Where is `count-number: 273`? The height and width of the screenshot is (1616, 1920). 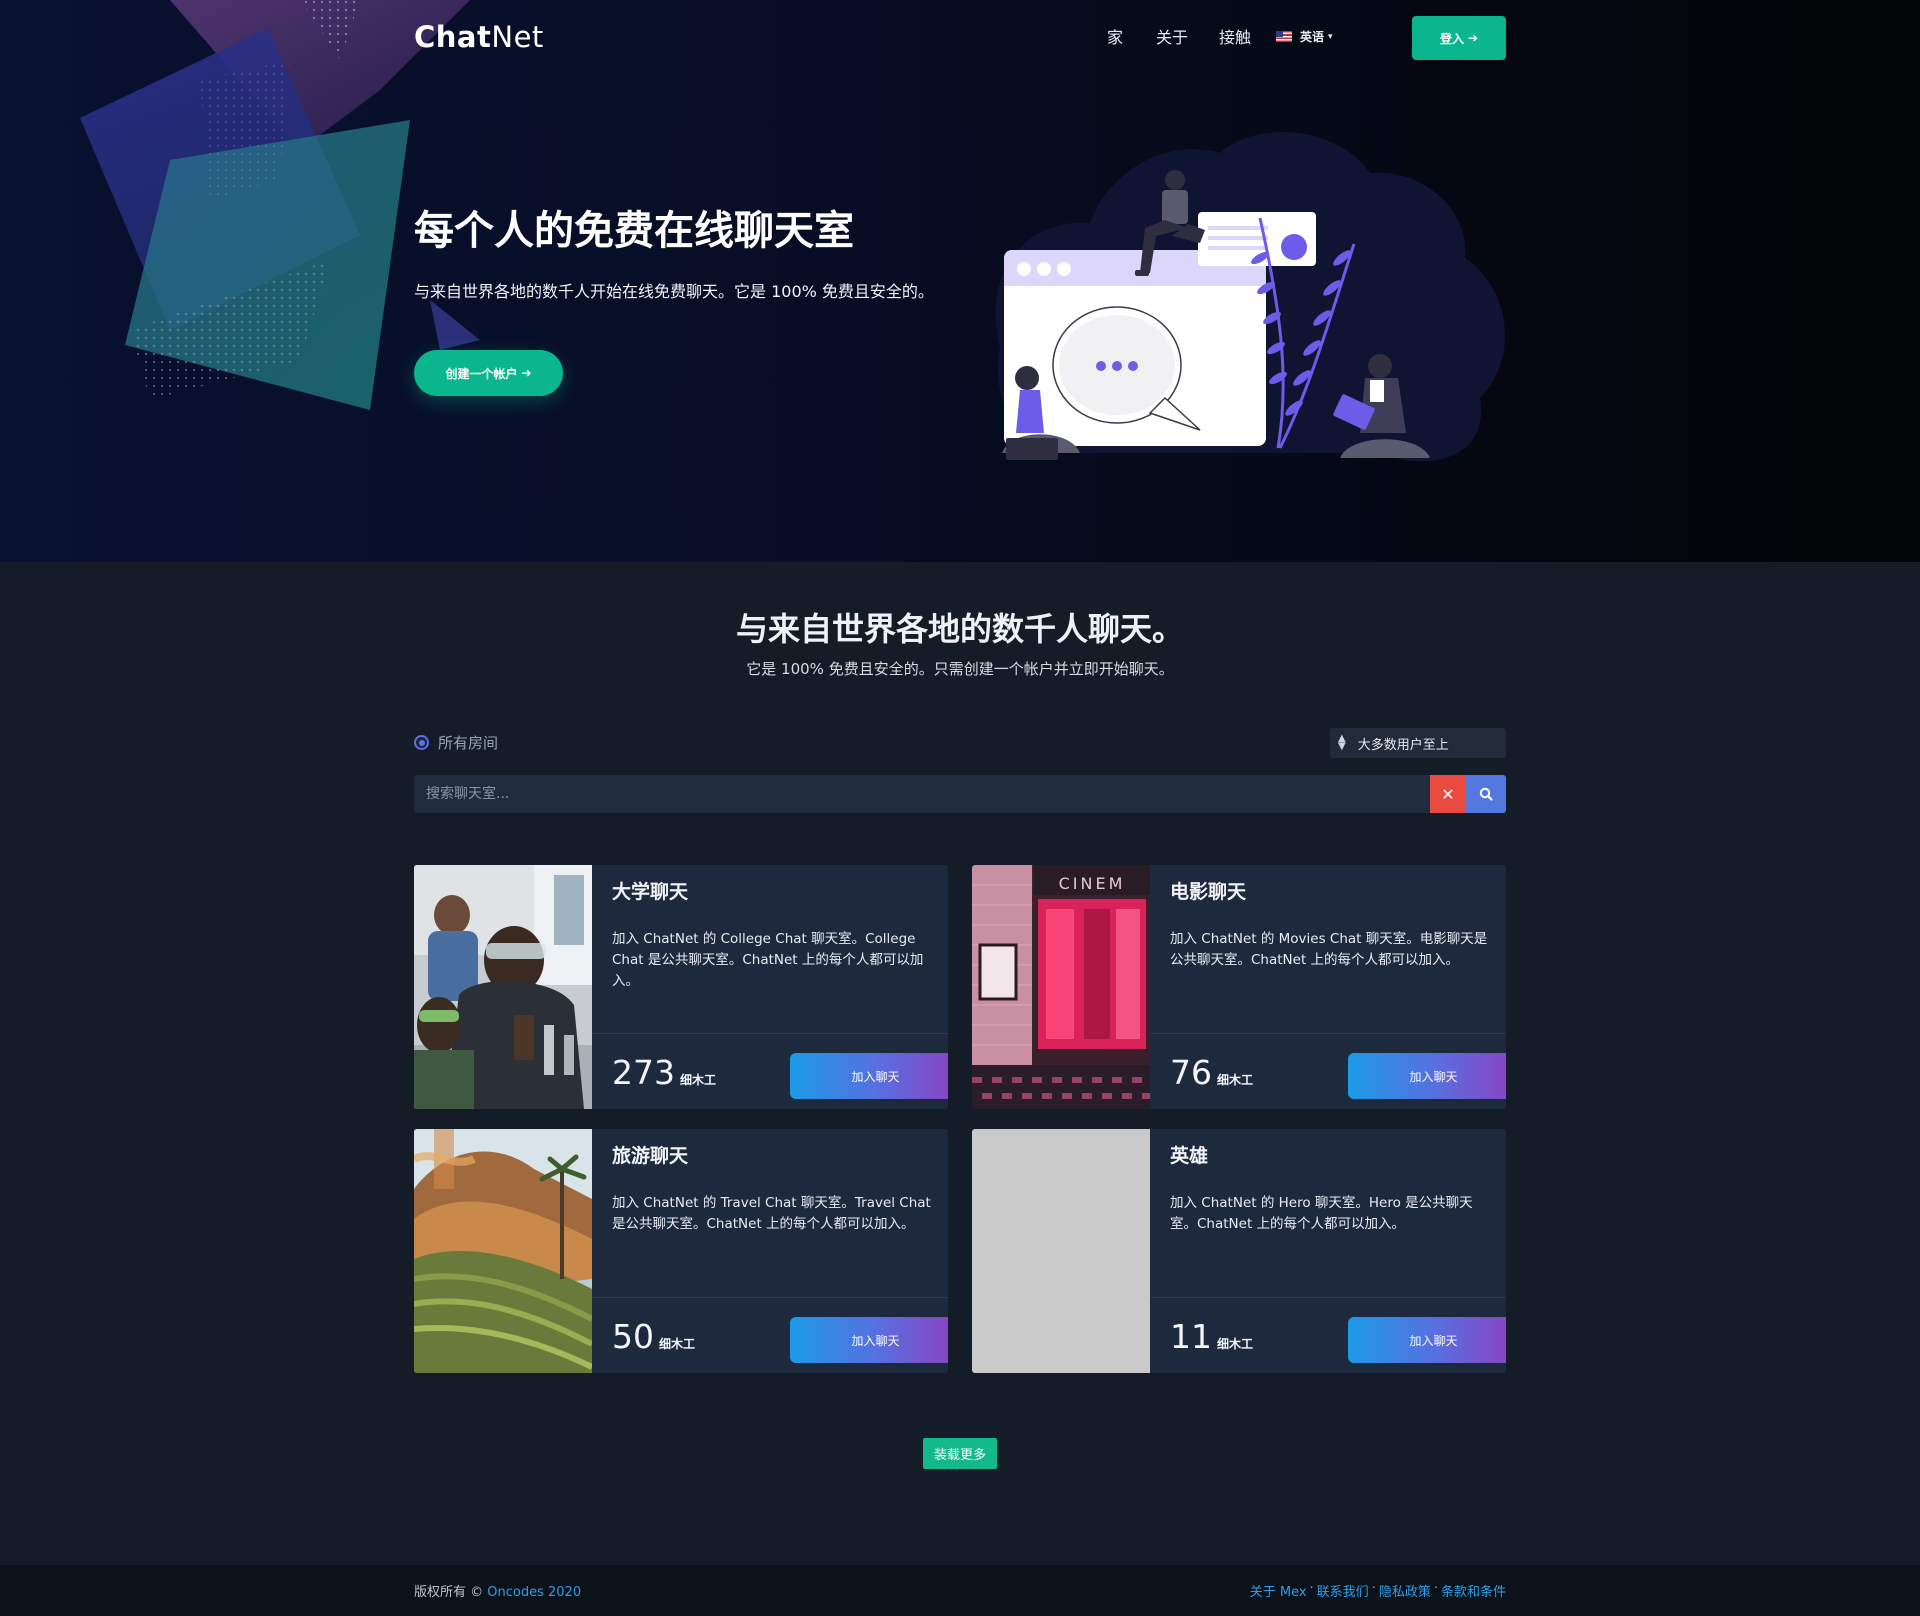 count-number: 273 is located at coordinates (643, 1072).